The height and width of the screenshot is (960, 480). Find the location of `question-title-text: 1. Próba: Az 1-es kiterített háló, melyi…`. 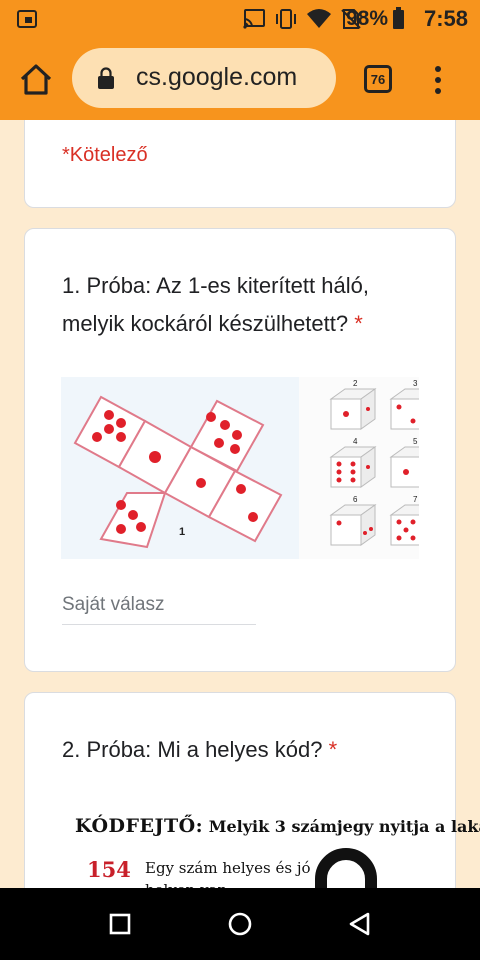

question-title-text: 1. Próba: Az 1-es kiterített háló, melyi… is located at coordinates (215, 304).